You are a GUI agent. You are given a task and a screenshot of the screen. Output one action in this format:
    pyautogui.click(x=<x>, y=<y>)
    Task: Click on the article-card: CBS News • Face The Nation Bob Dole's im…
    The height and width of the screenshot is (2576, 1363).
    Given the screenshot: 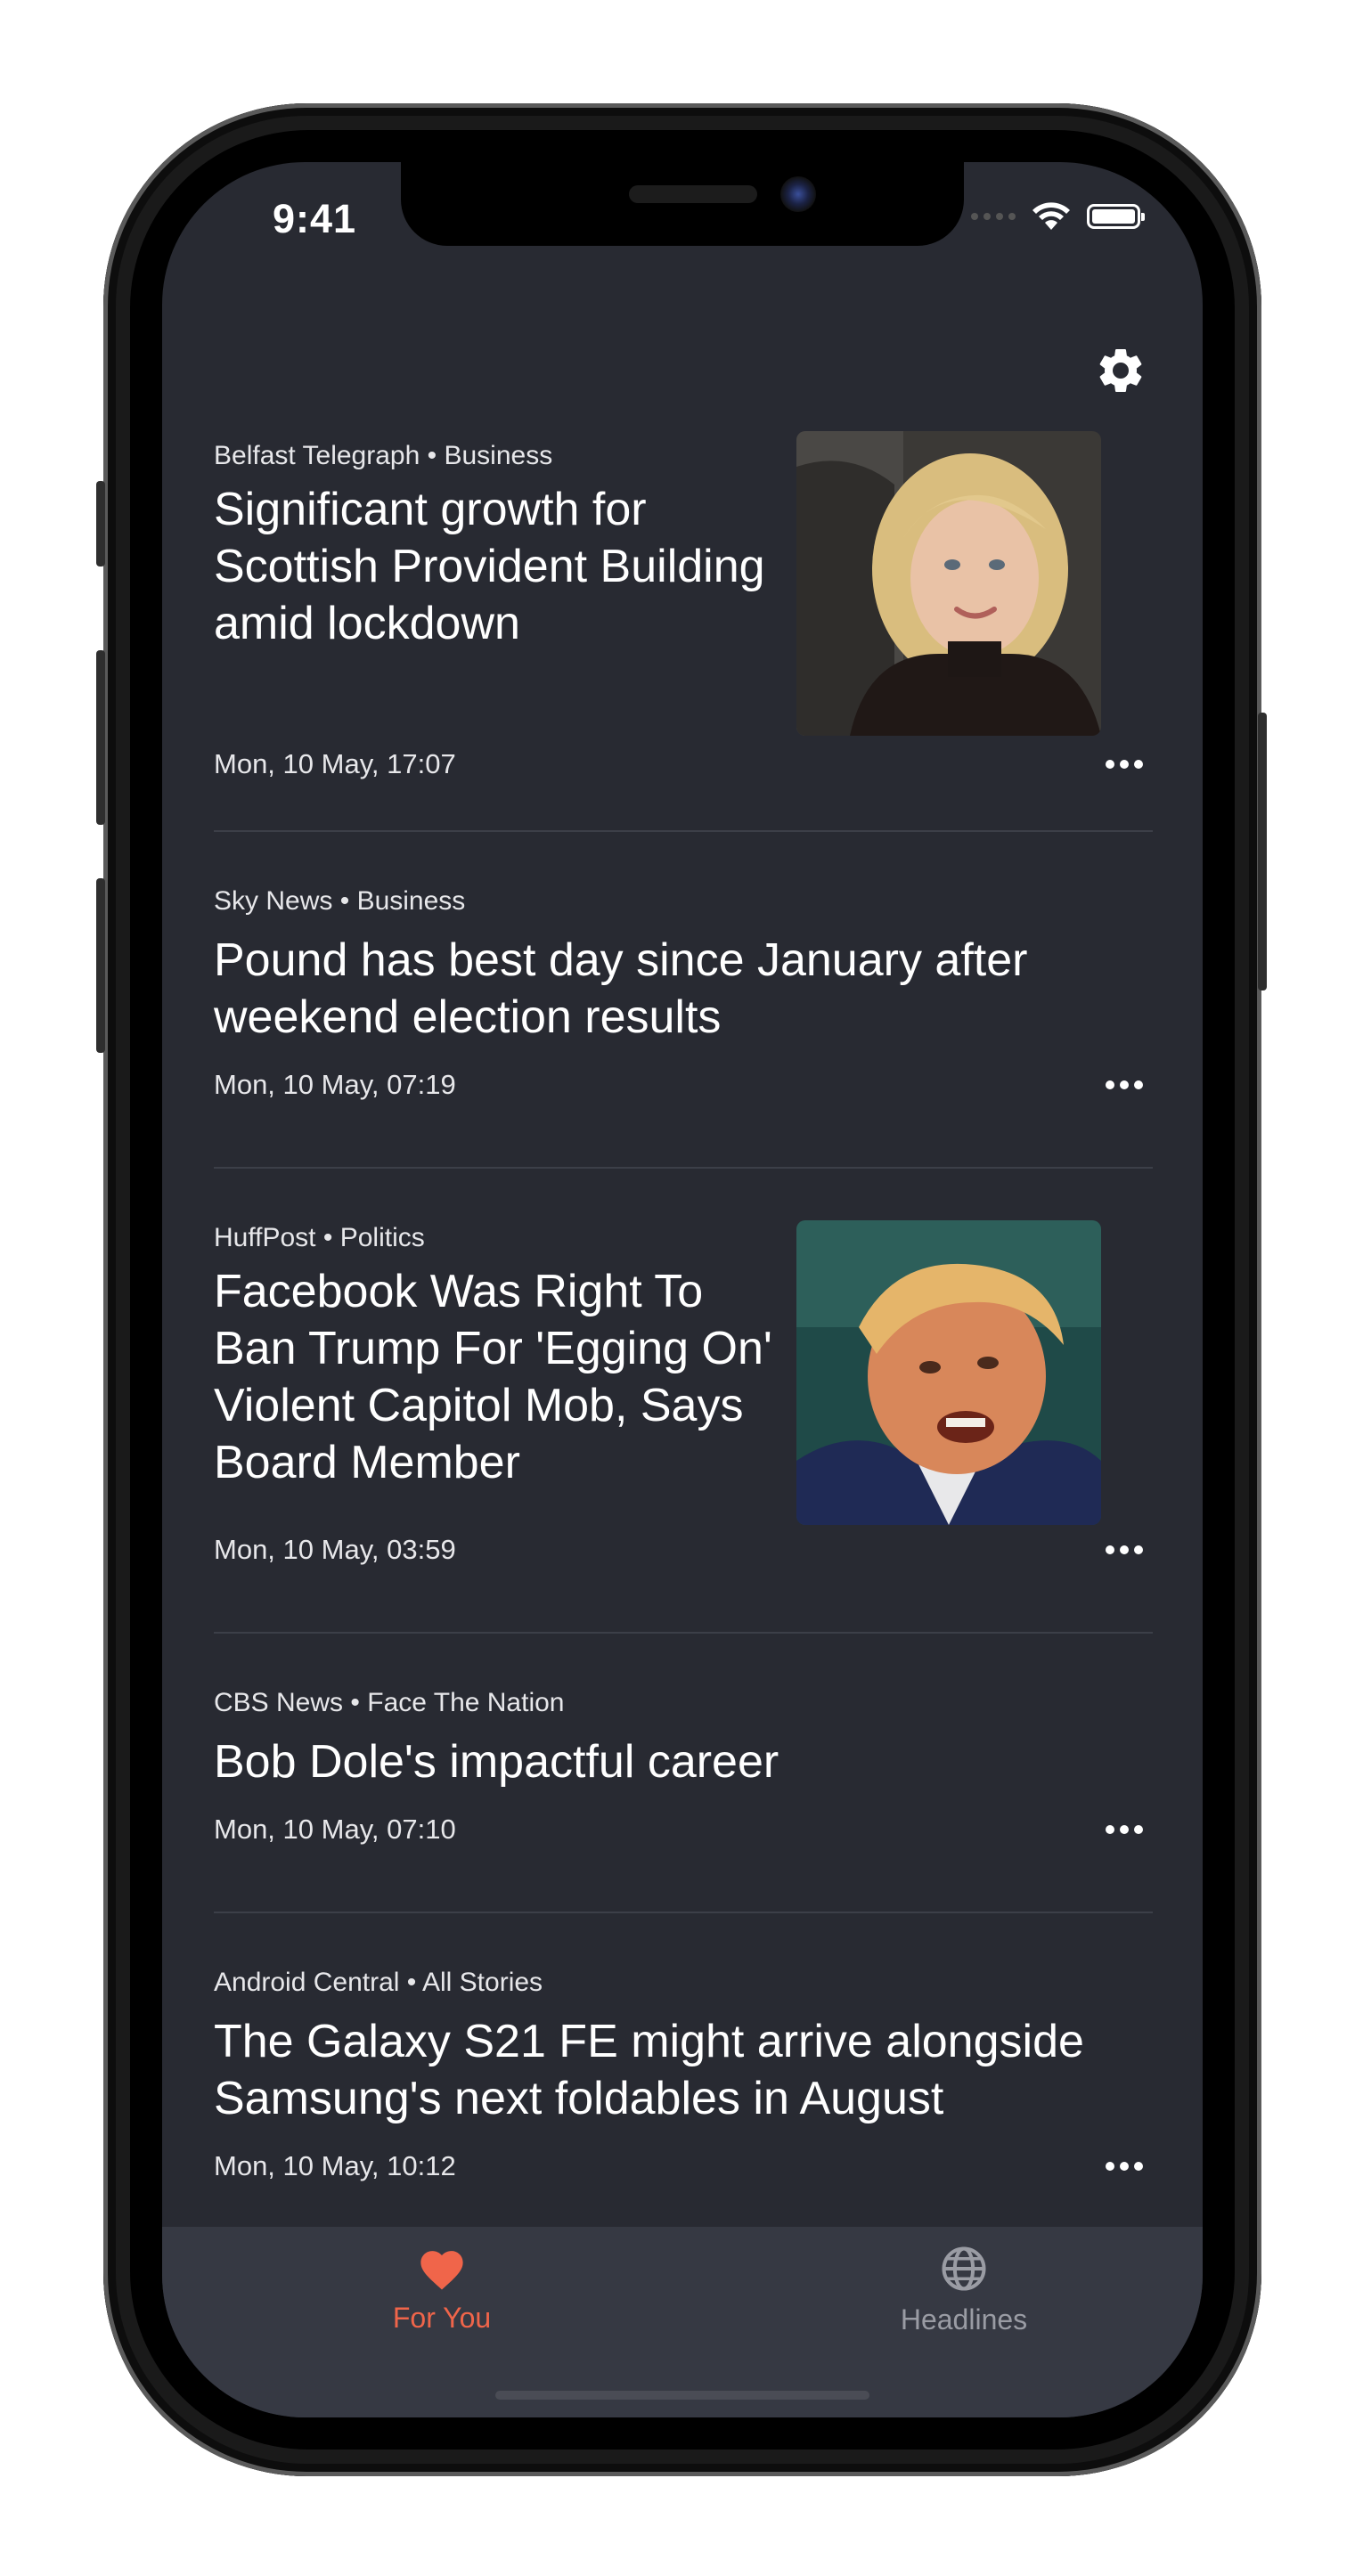 What is the action you would take?
    pyautogui.click(x=684, y=1773)
    